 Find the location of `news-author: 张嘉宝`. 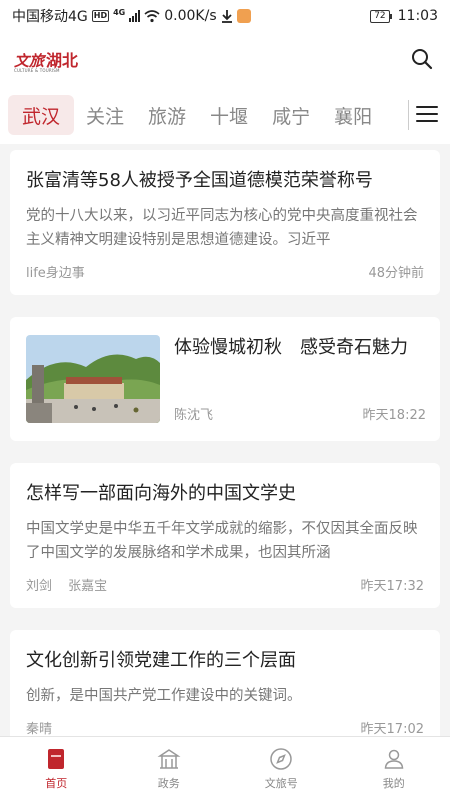

news-author: 张嘉宝 is located at coordinates (88, 586).